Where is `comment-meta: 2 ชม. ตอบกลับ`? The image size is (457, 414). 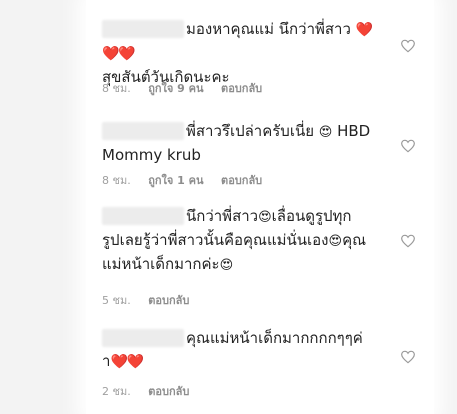
comment-meta: 2 ชม. ตอบกลับ is located at coordinates (152, 391).